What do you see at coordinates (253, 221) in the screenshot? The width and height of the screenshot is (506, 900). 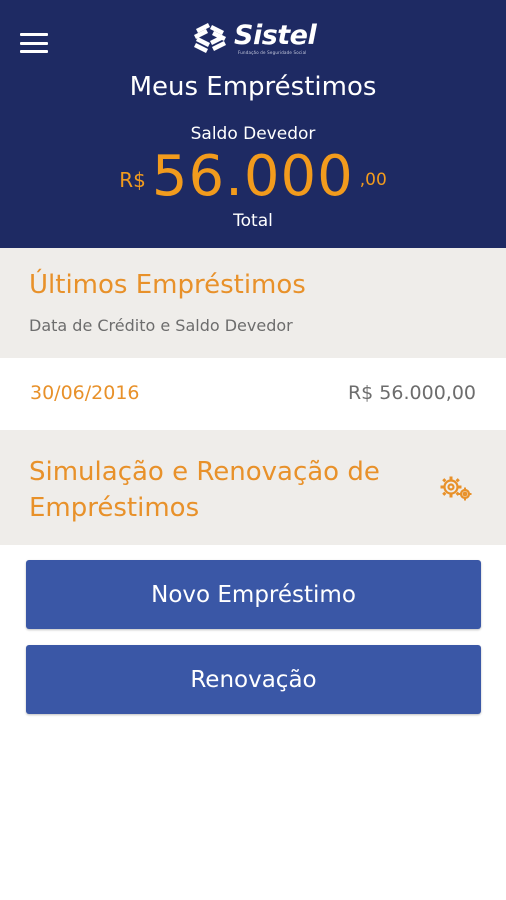 I see `balance-total-label: Total` at bounding box center [253, 221].